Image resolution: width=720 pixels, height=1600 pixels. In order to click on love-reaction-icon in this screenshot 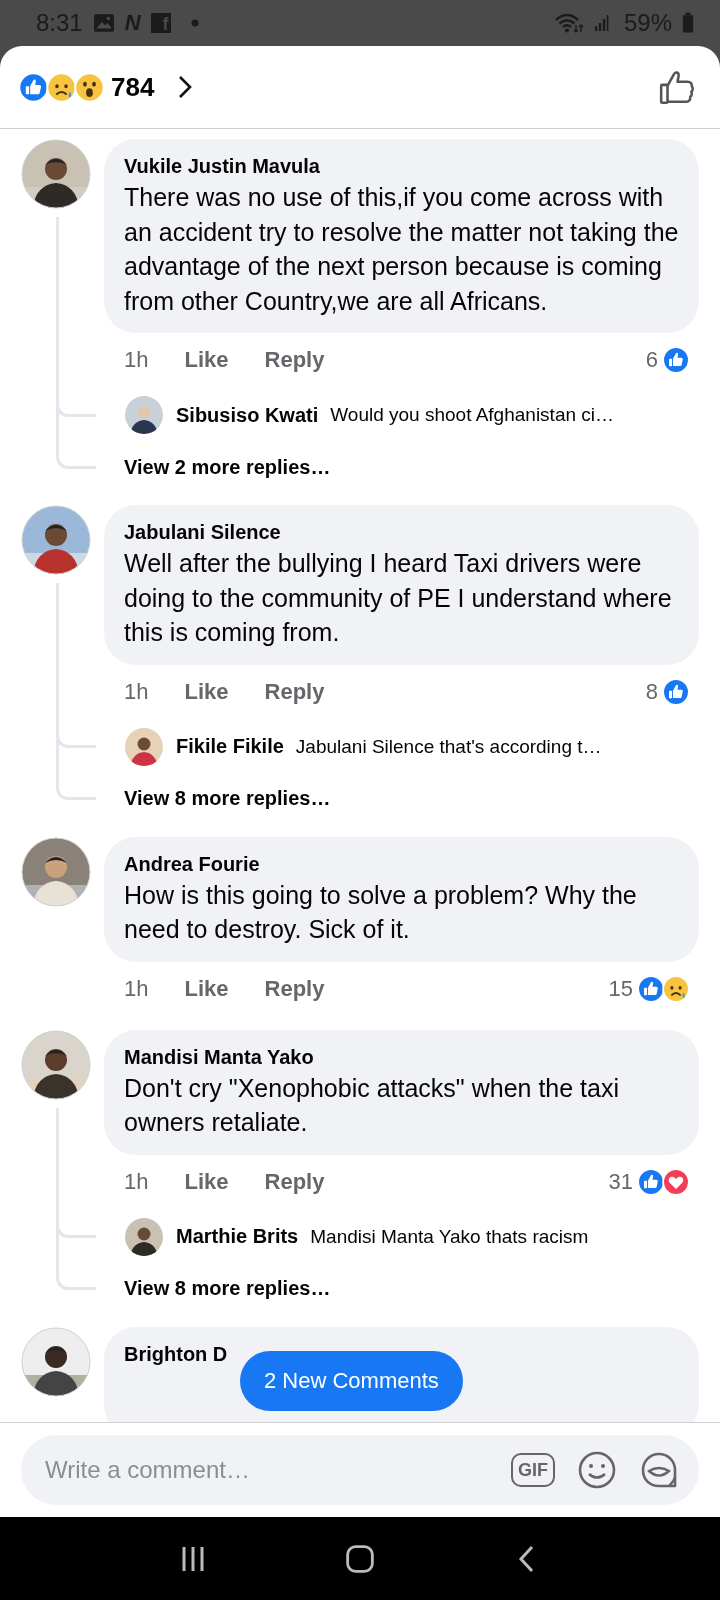, I will do `click(676, 1181)`.